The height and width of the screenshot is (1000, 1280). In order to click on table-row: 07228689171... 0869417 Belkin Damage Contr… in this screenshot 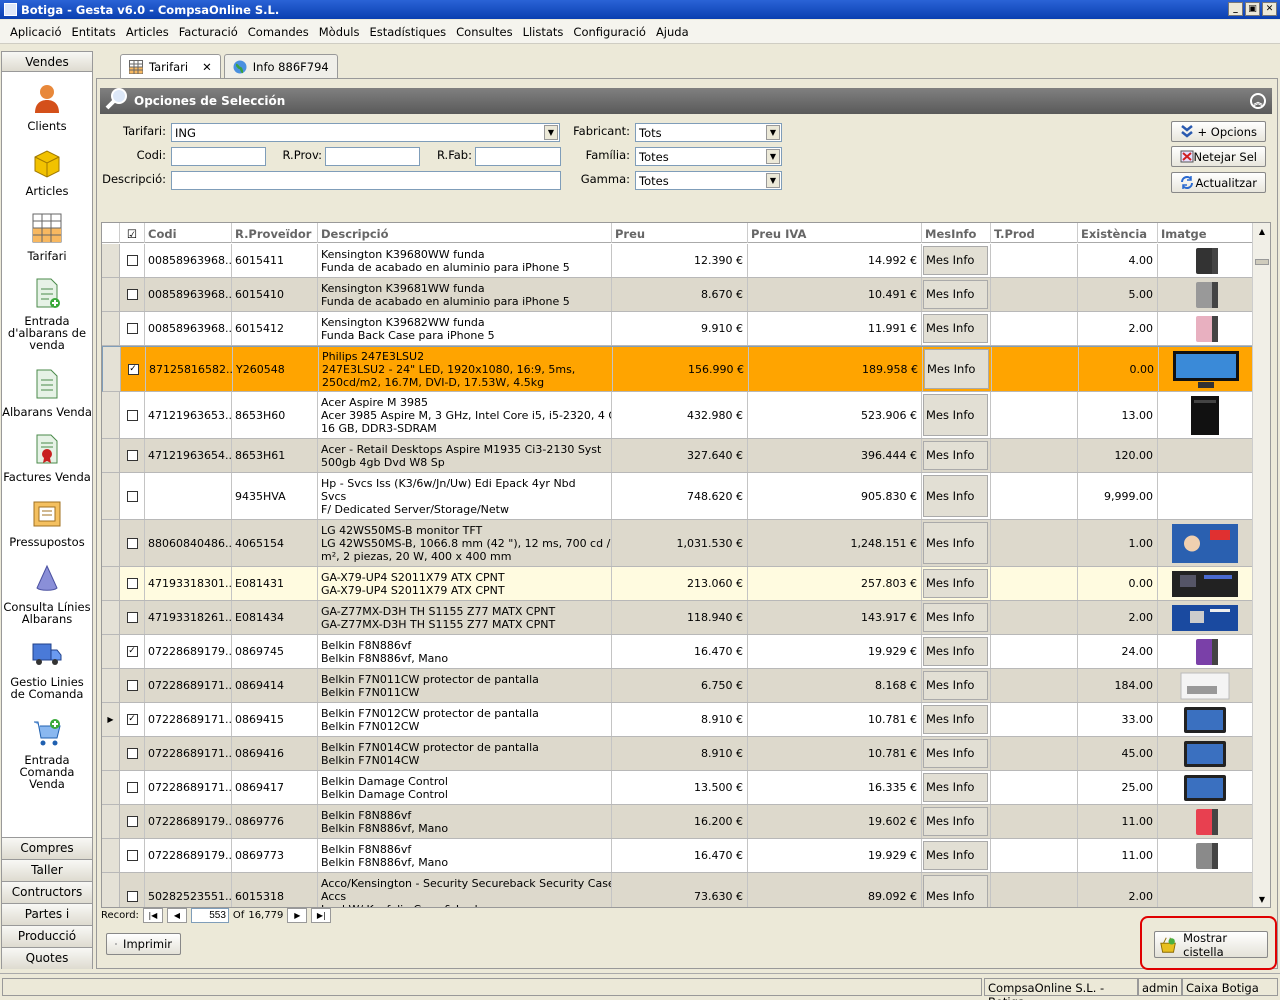, I will do `click(677, 788)`.